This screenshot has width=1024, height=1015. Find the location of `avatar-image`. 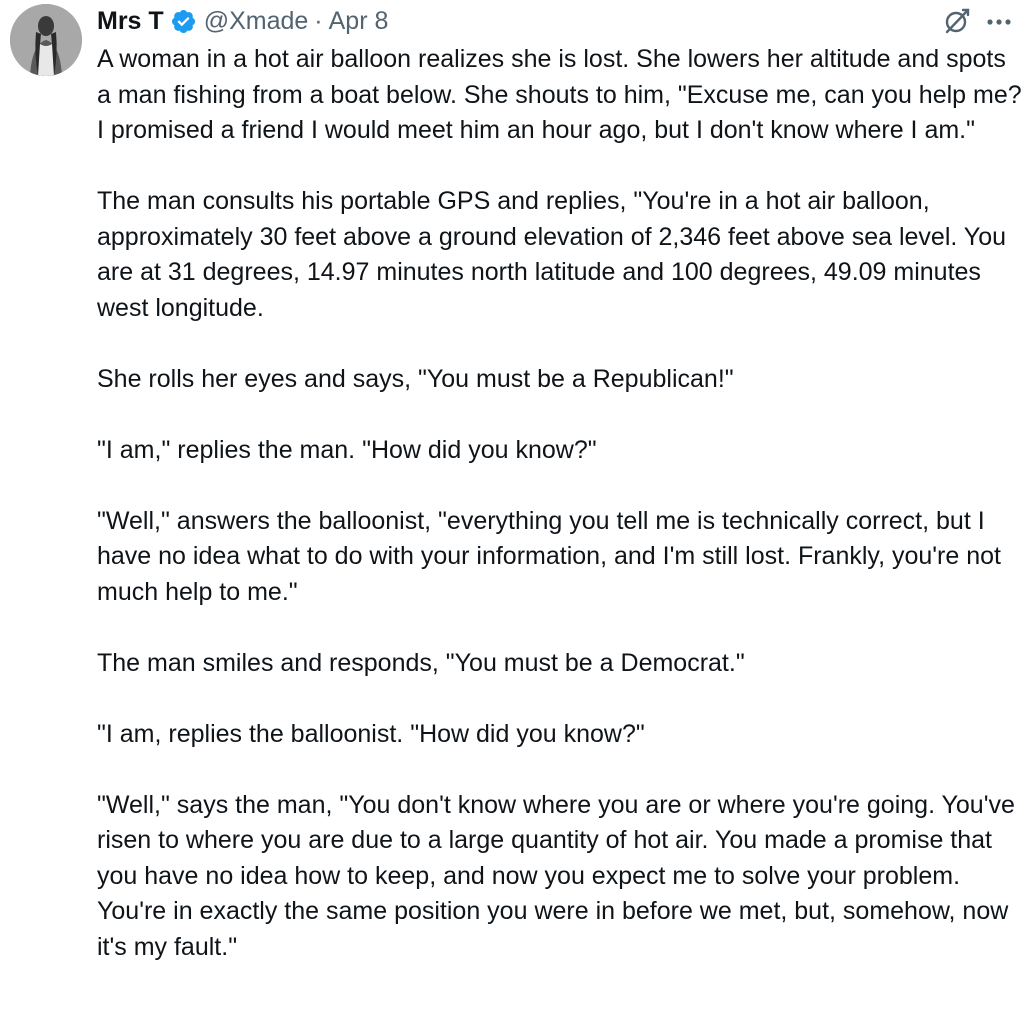

avatar-image is located at coordinates (46, 40).